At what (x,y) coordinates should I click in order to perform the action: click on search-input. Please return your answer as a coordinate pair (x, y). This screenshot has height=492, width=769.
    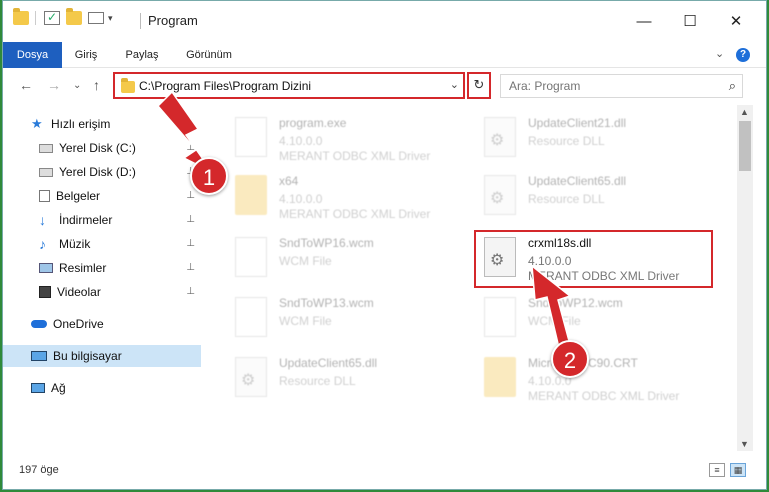
    Looking at the image, I should click on (601, 86).